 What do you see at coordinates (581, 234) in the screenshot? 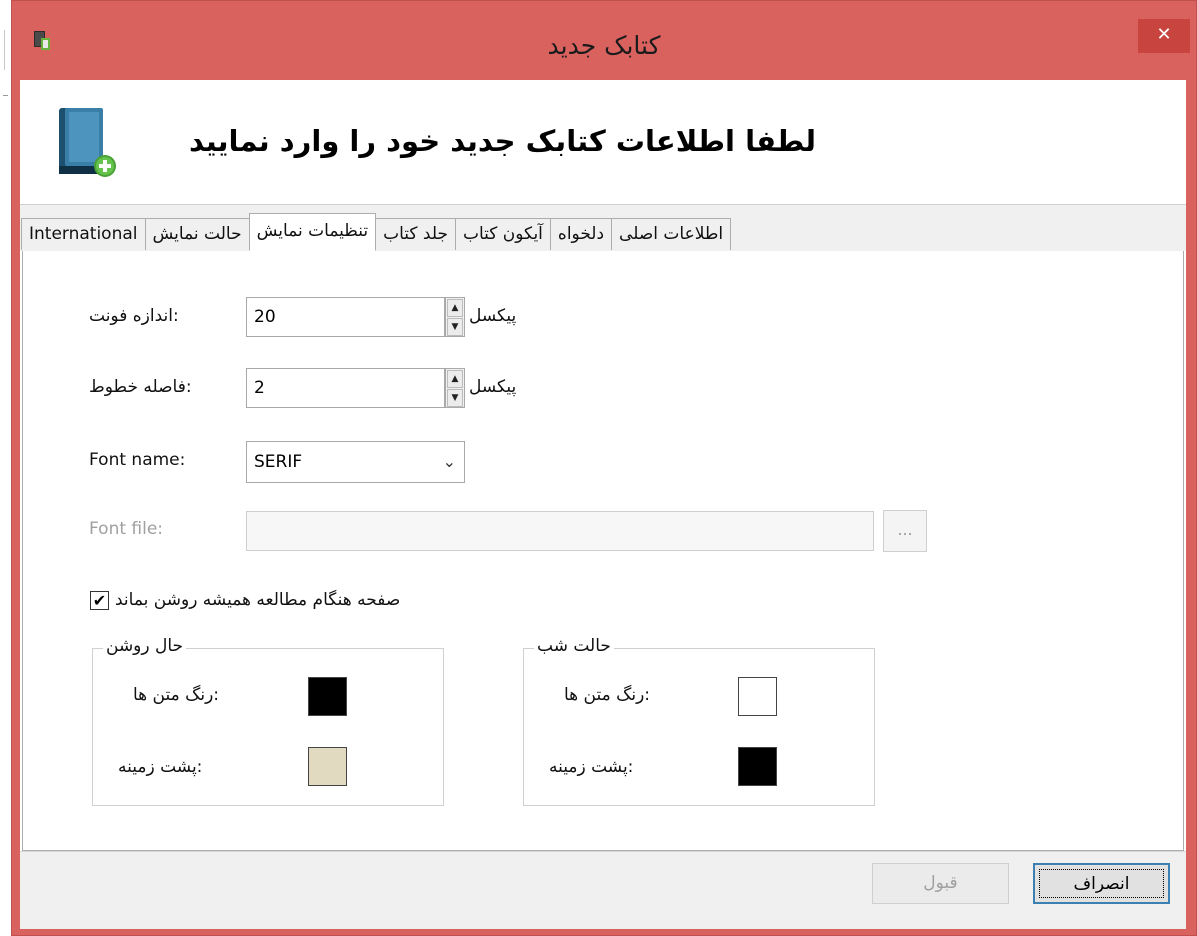
I see `tab-1: دلخواه` at bounding box center [581, 234].